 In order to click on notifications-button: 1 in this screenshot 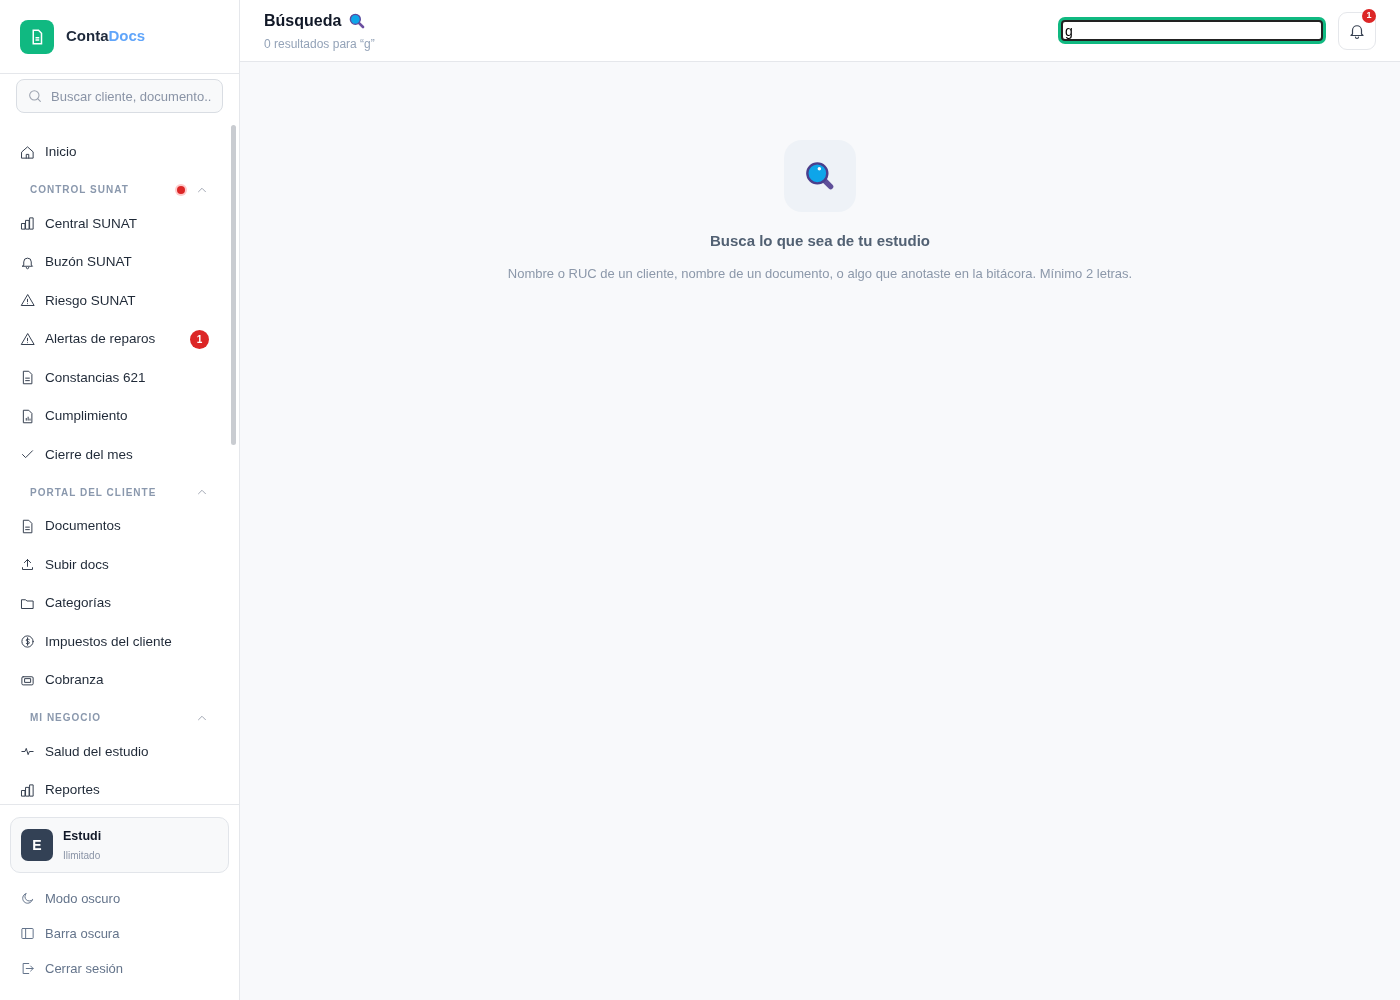, I will do `click(1357, 30)`.